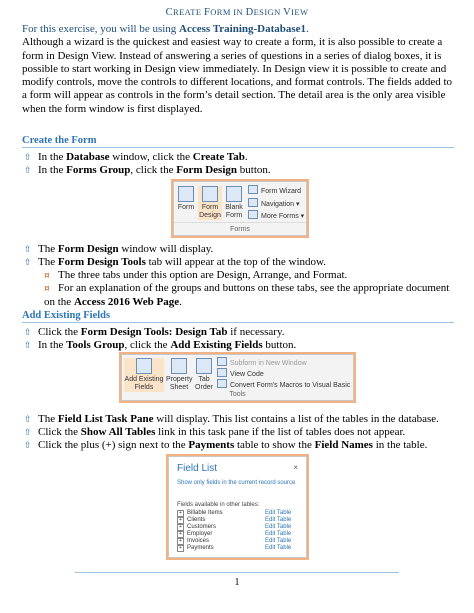 The width and height of the screenshot is (474, 613). What do you see at coordinates (218, 505) in the screenshot?
I see `fields-available-header: Fields available in other tables:` at bounding box center [218, 505].